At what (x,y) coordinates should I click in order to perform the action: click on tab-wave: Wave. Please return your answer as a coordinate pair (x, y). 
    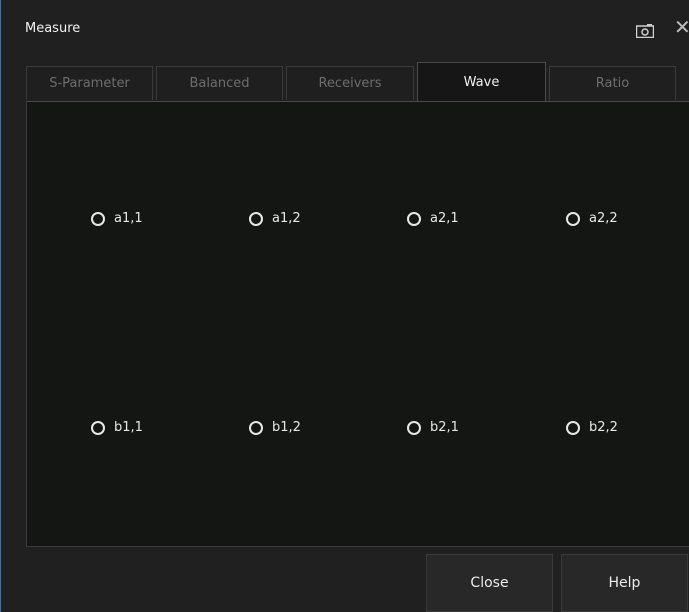
    Looking at the image, I should click on (481, 82).